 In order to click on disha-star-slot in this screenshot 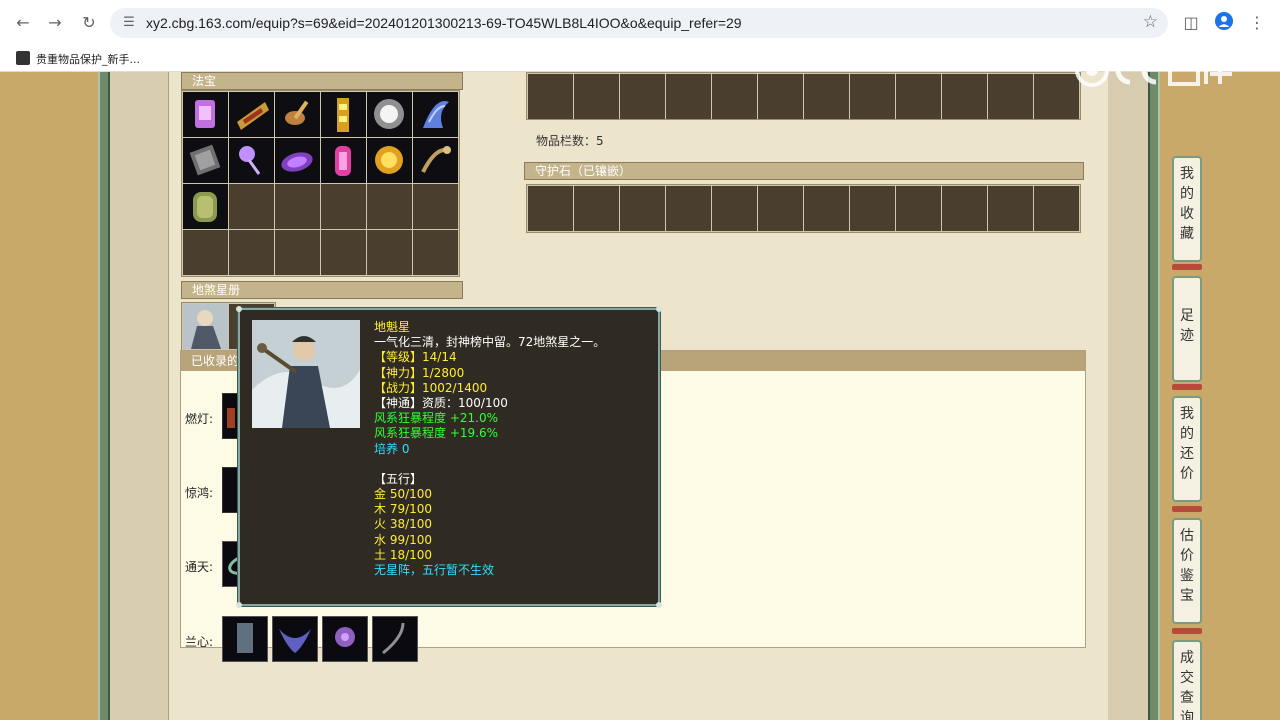, I will do `click(205, 326)`.